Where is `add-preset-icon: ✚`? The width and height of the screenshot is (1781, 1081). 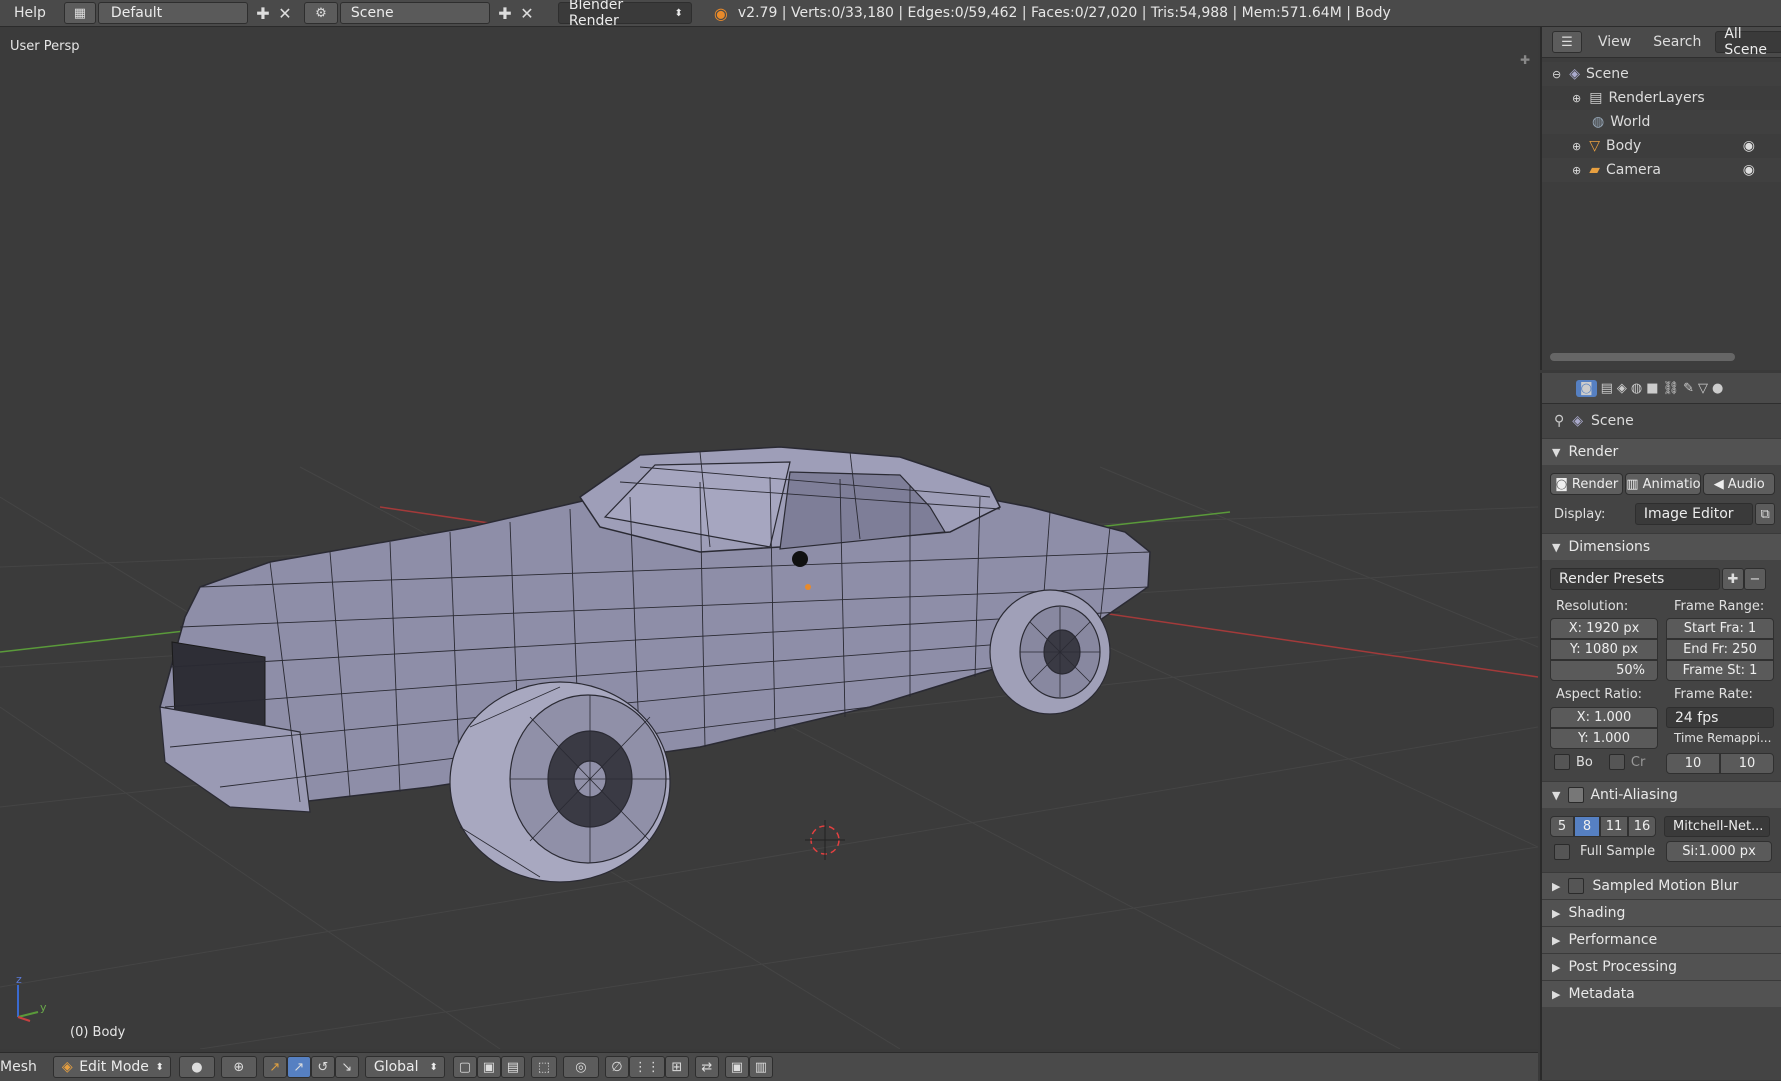 add-preset-icon: ✚ is located at coordinates (1733, 579).